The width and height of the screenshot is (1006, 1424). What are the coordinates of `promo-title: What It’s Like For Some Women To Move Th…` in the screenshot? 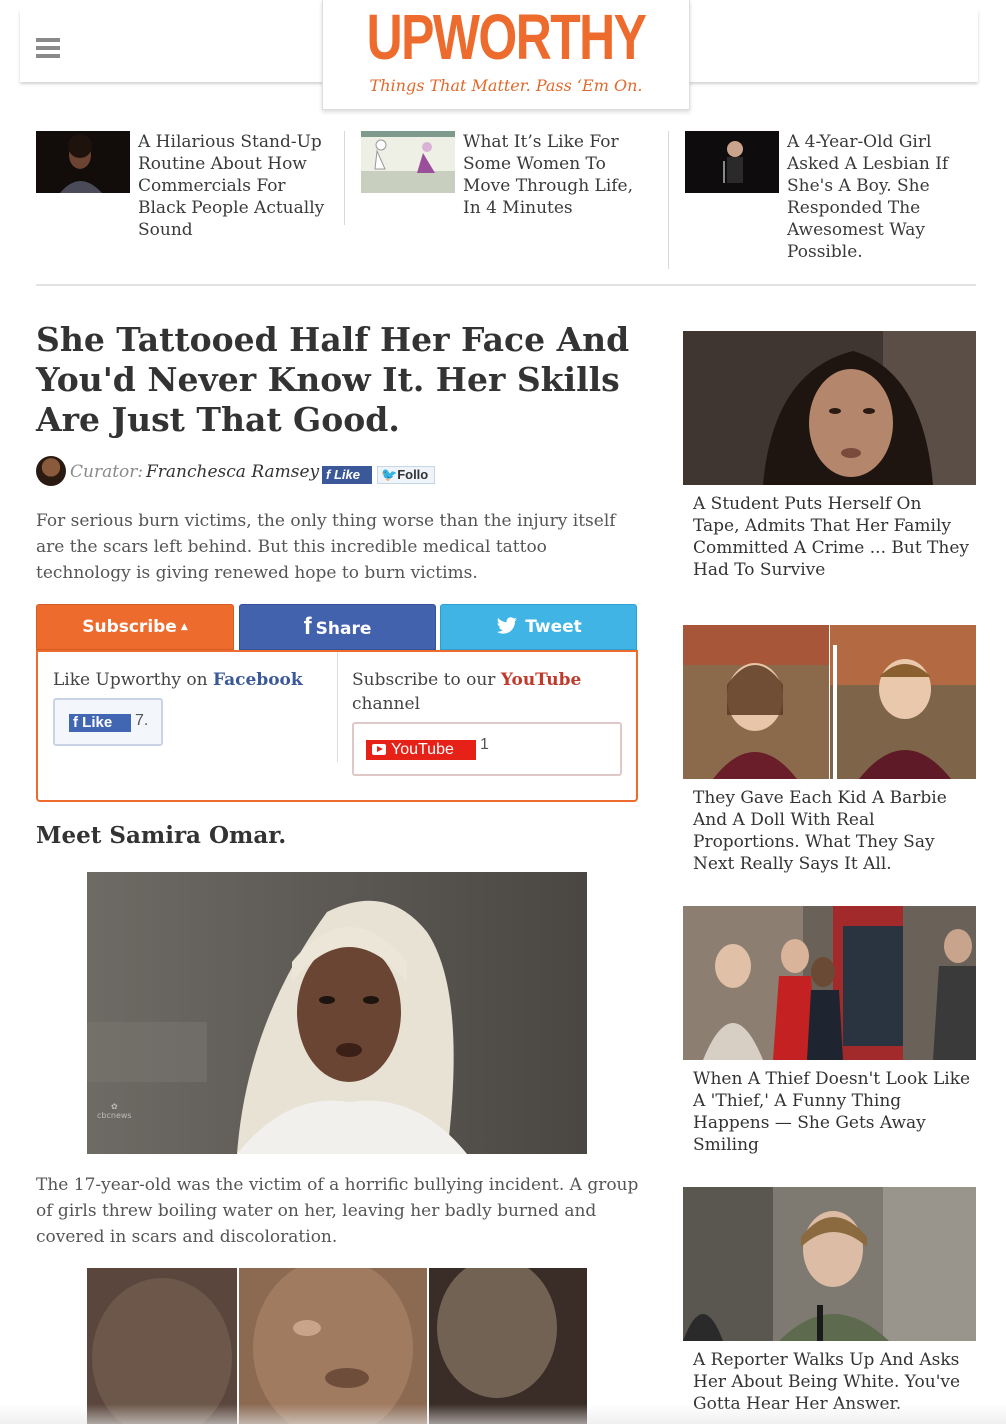 It's located at (558, 175).